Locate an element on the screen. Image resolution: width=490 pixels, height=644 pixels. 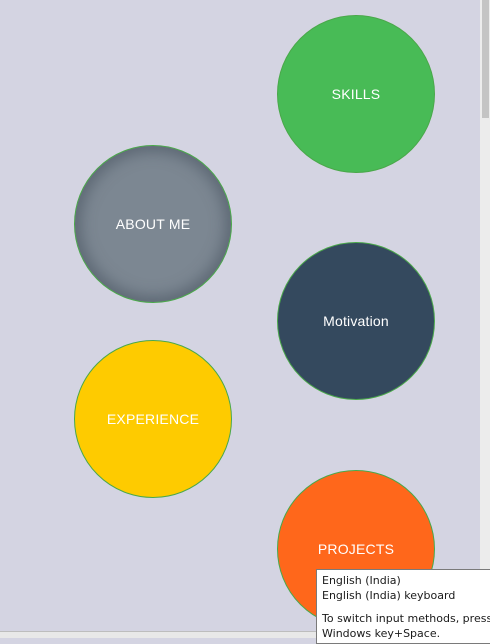
motivation-circle-button: Motivation is located at coordinates (356, 321).